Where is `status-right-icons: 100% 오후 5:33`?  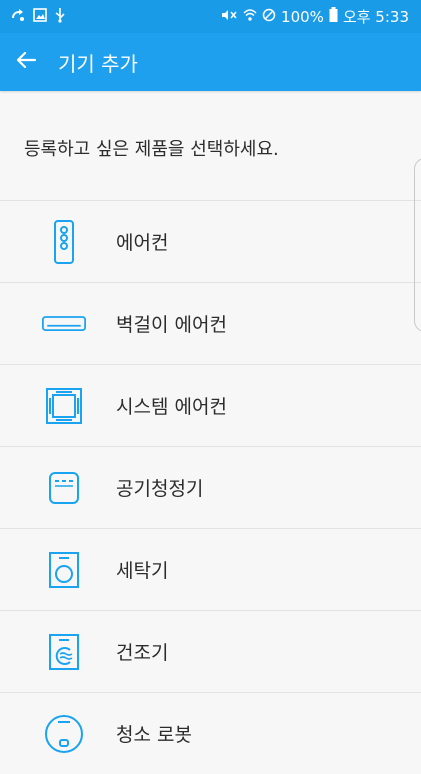
status-right-icons: 100% 오후 5:33 is located at coordinates (314, 16).